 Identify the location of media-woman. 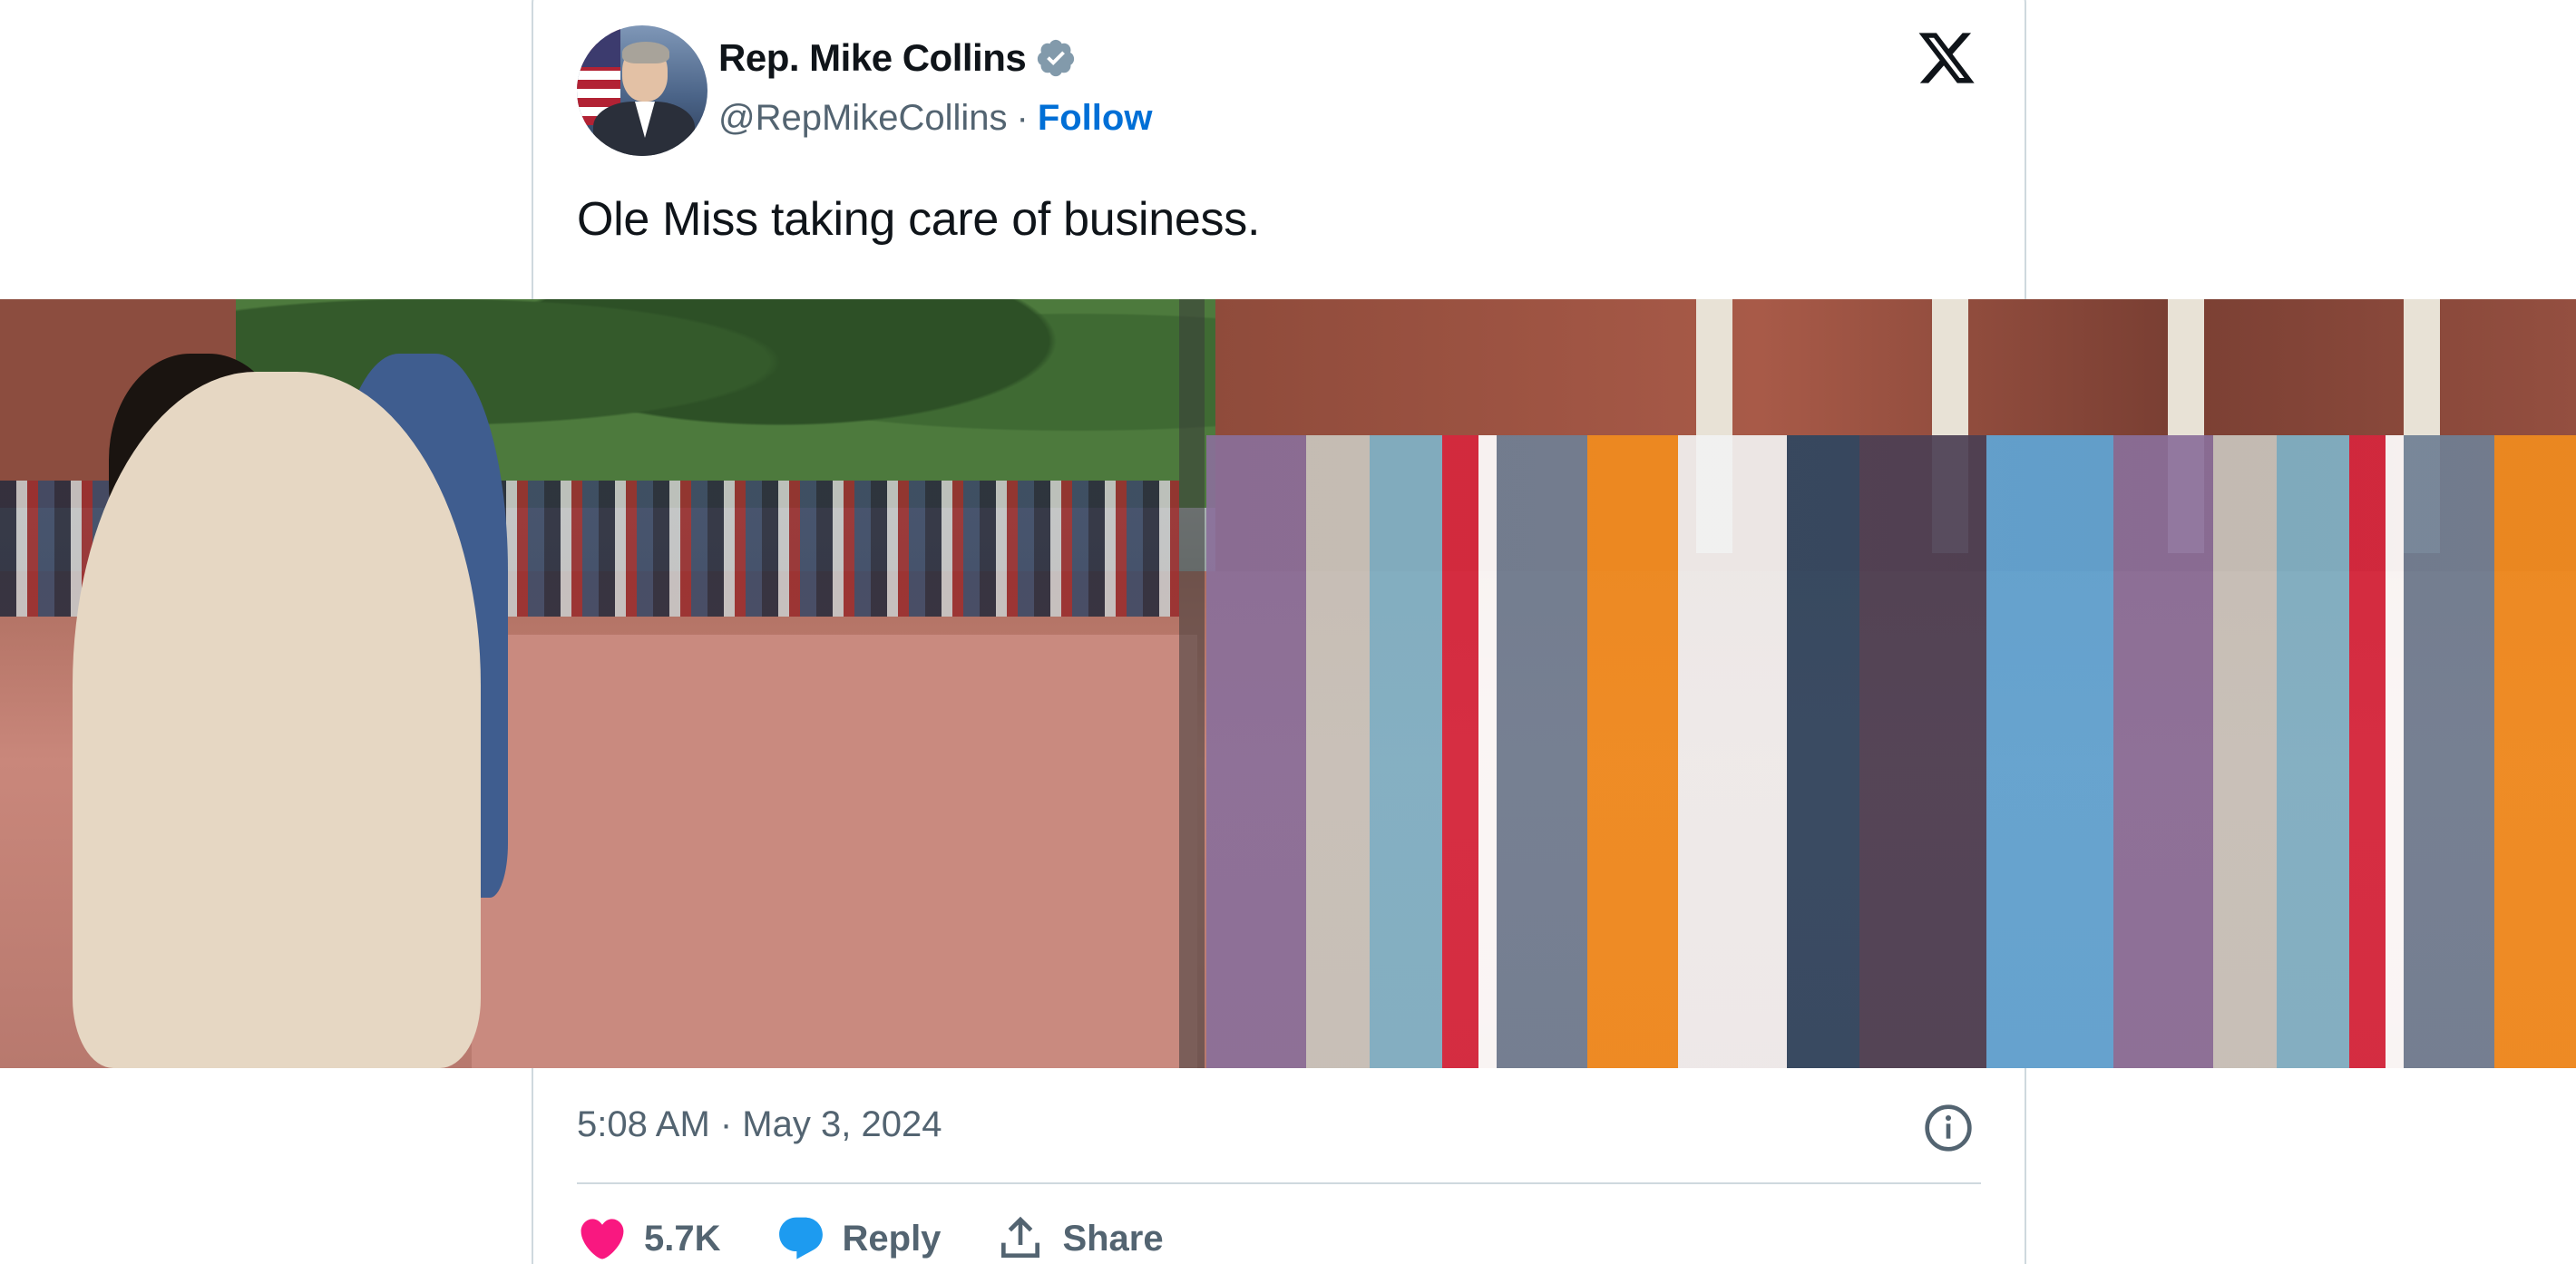
(277, 720).